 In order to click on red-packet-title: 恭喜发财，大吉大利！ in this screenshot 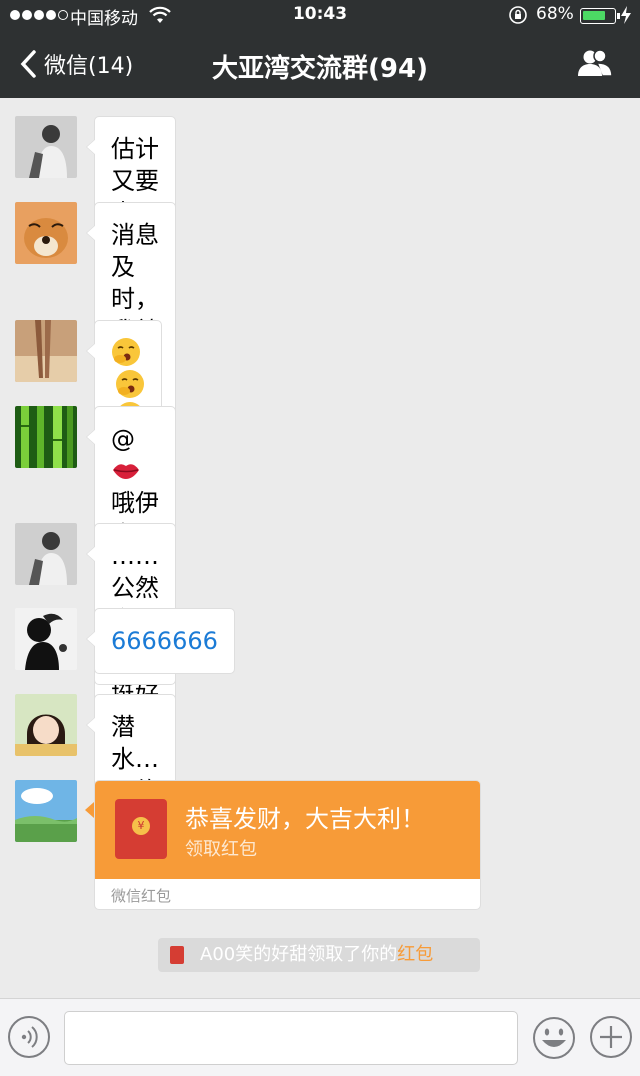, I will do `click(305, 819)`.